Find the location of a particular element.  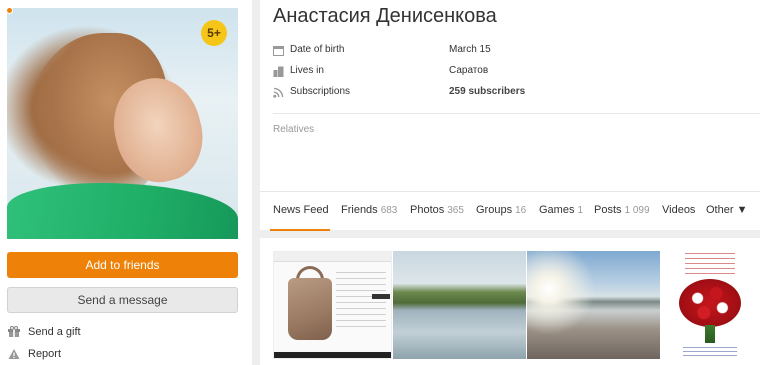

profile-name: Анастасия Денисенкова is located at coordinates (385, 16).